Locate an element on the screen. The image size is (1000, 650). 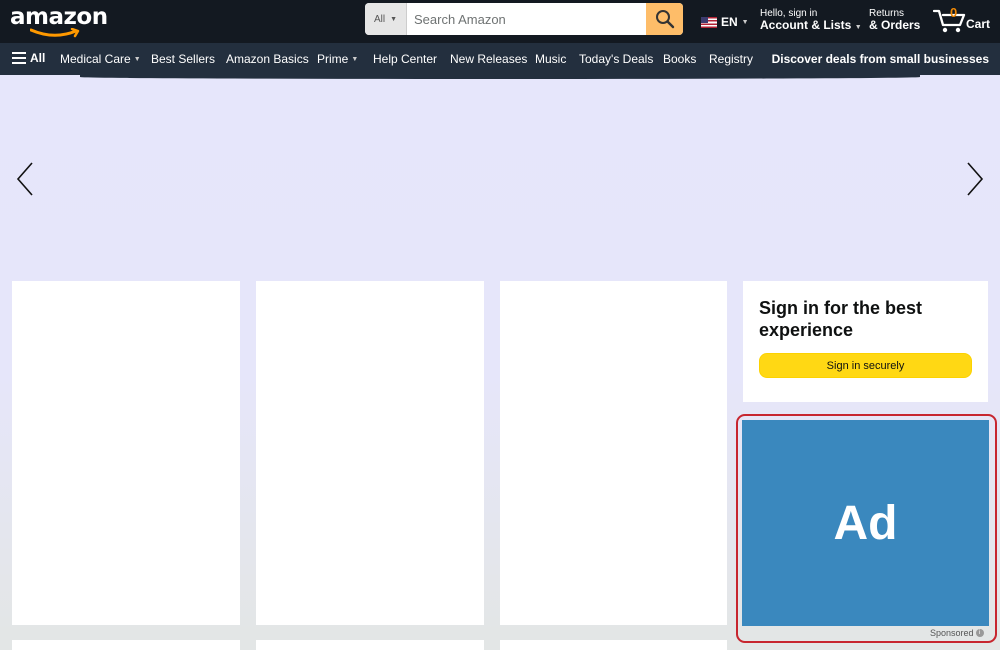
us-flag-icon is located at coordinates (709, 22).